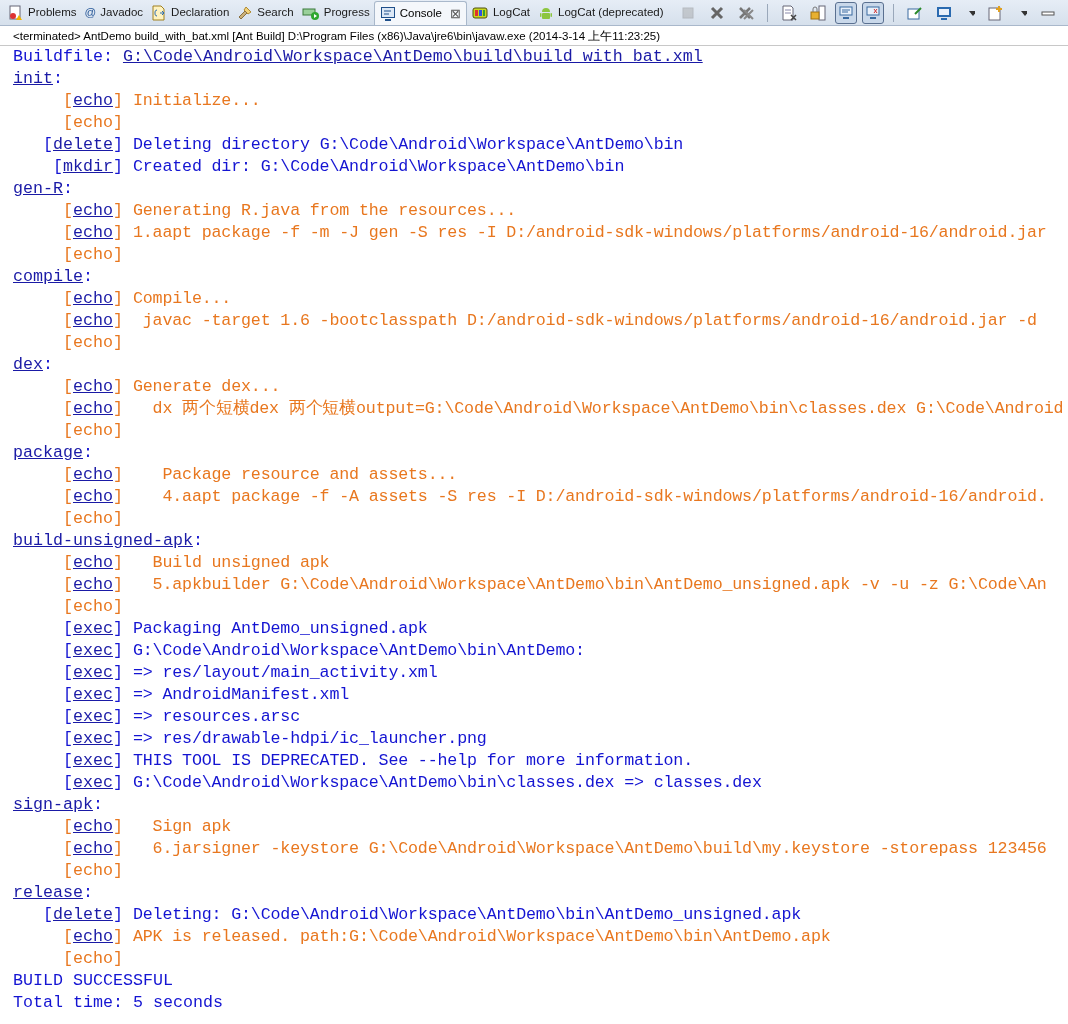 Image resolution: width=1068 pixels, height=1024 pixels. What do you see at coordinates (412, 56) in the screenshot?
I see `buildfile-link: G:\Code\Android\Workspace\AntDemo\build\build_with_bat.xml` at bounding box center [412, 56].